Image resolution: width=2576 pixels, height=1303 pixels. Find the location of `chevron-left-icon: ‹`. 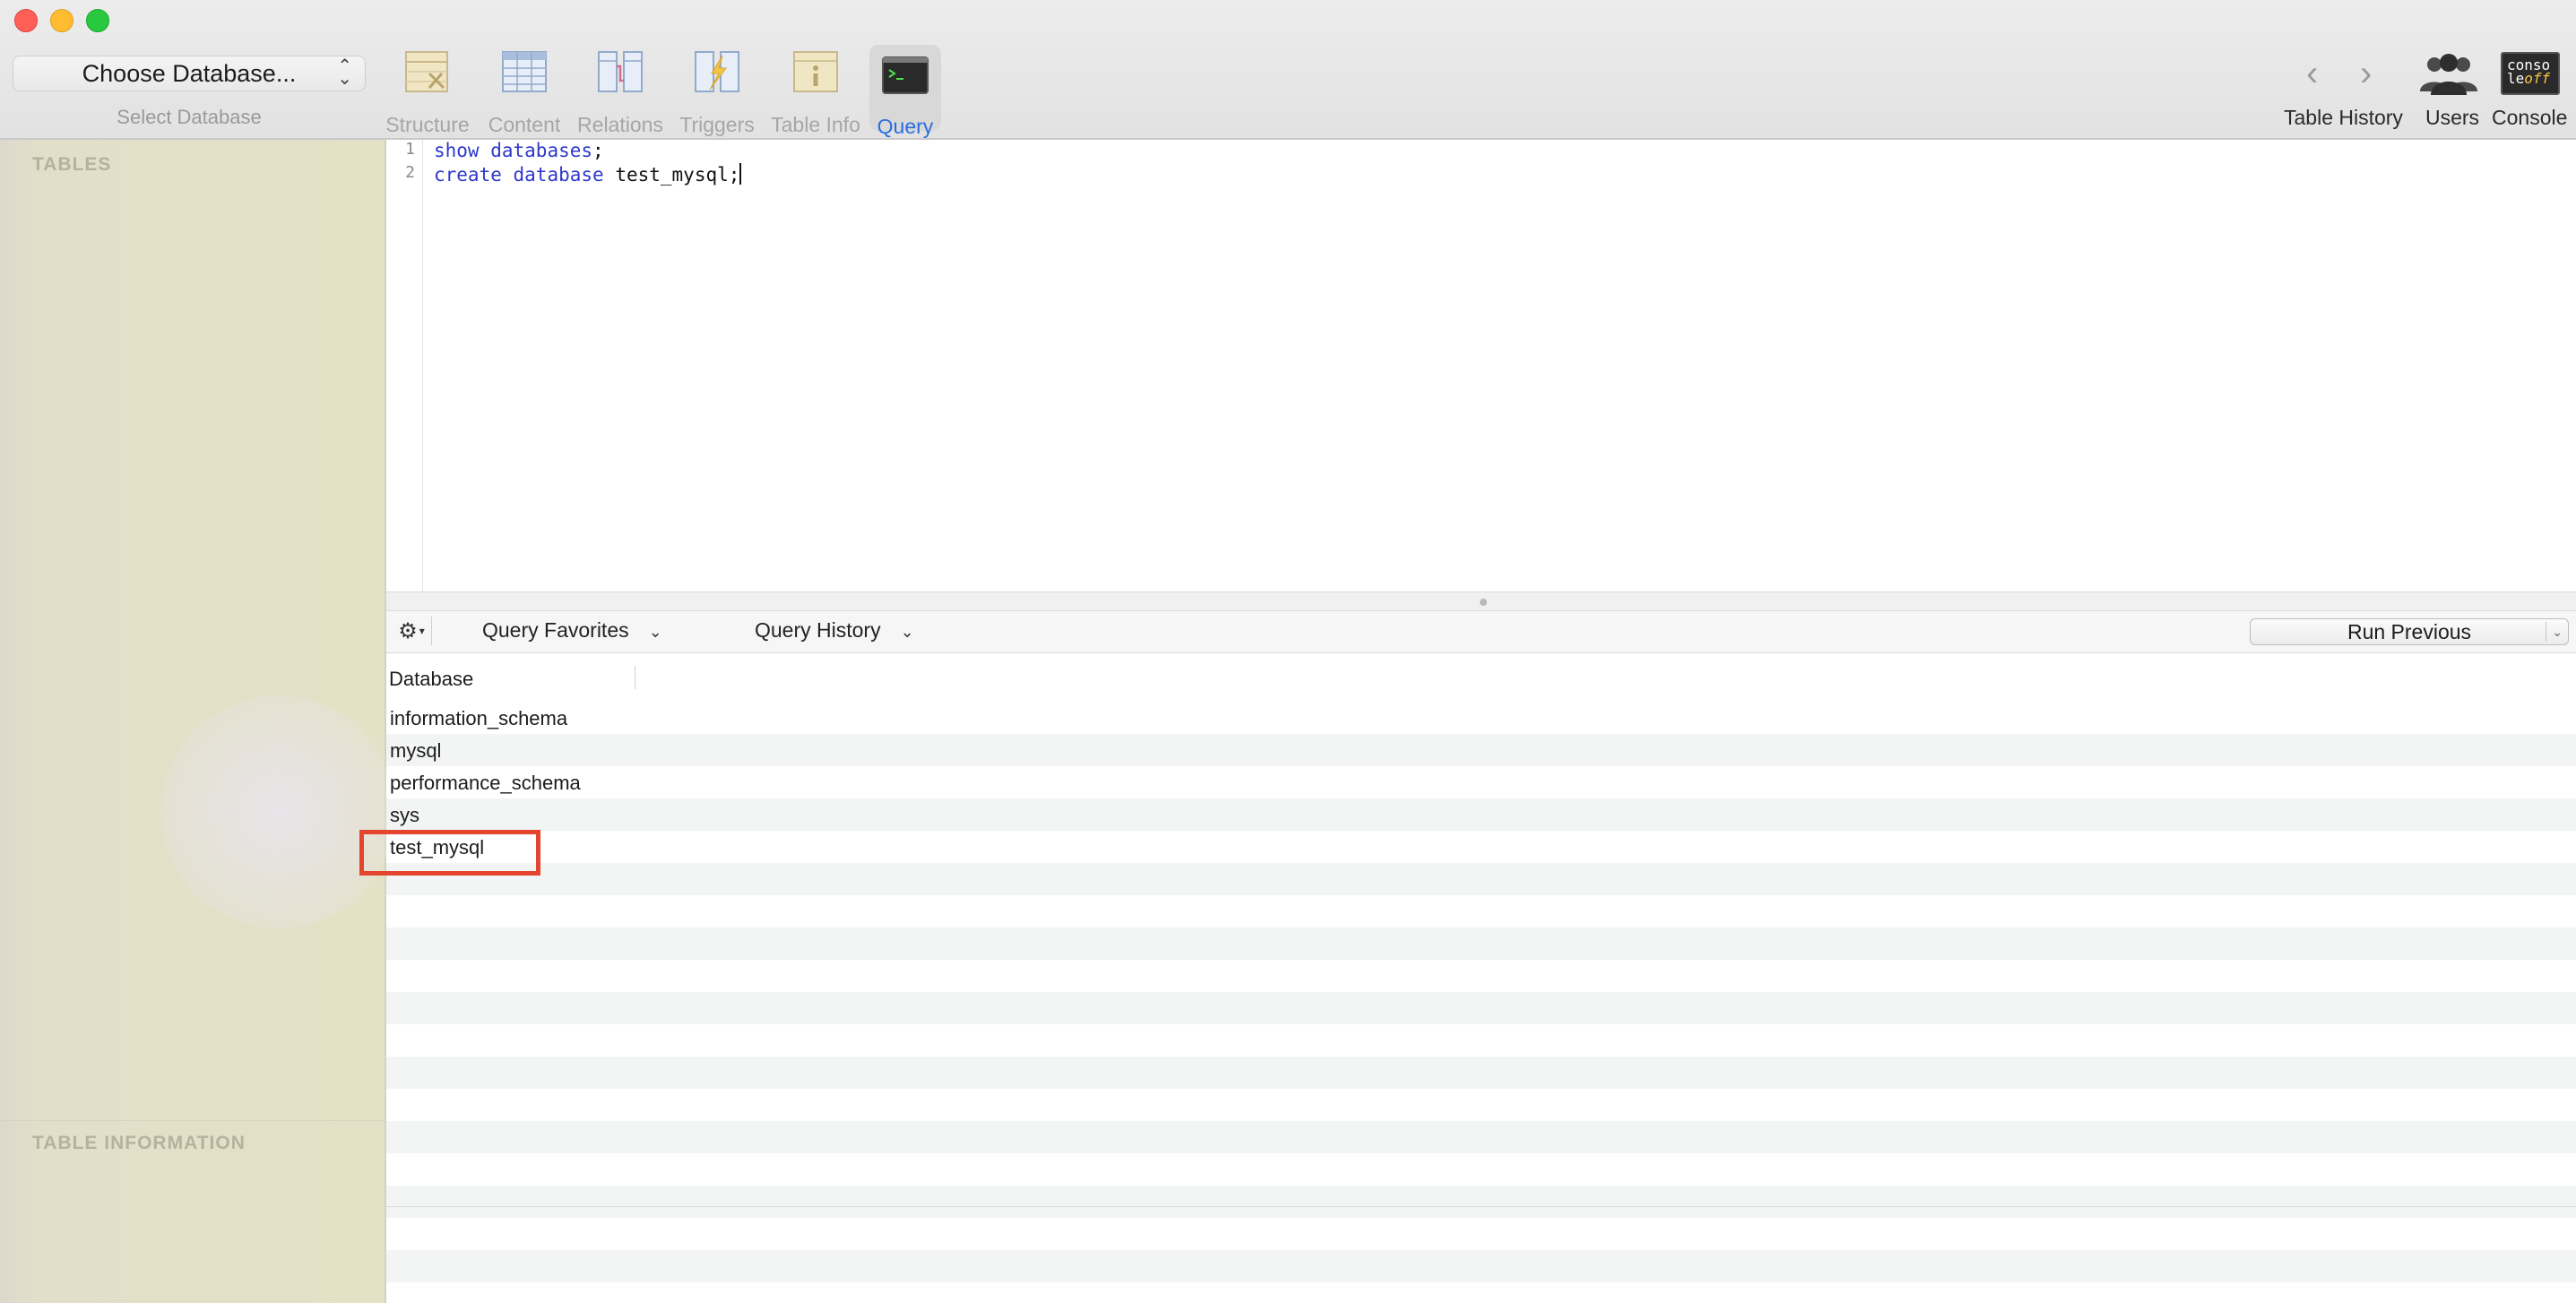

chevron-left-icon: ‹ is located at coordinates (2312, 73).